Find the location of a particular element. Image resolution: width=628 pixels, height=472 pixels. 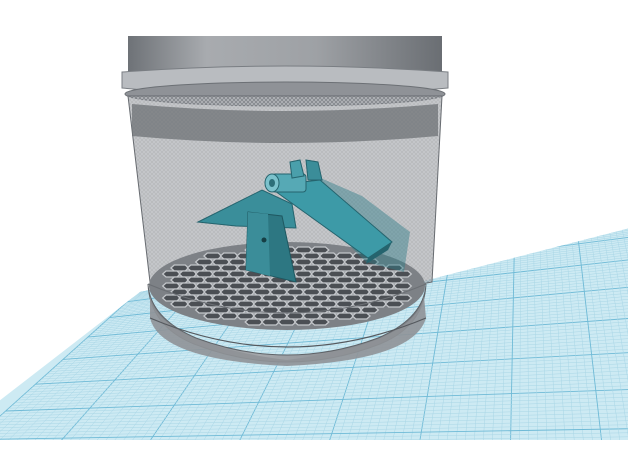

part-gusset-face is located at coordinates (258, 244).